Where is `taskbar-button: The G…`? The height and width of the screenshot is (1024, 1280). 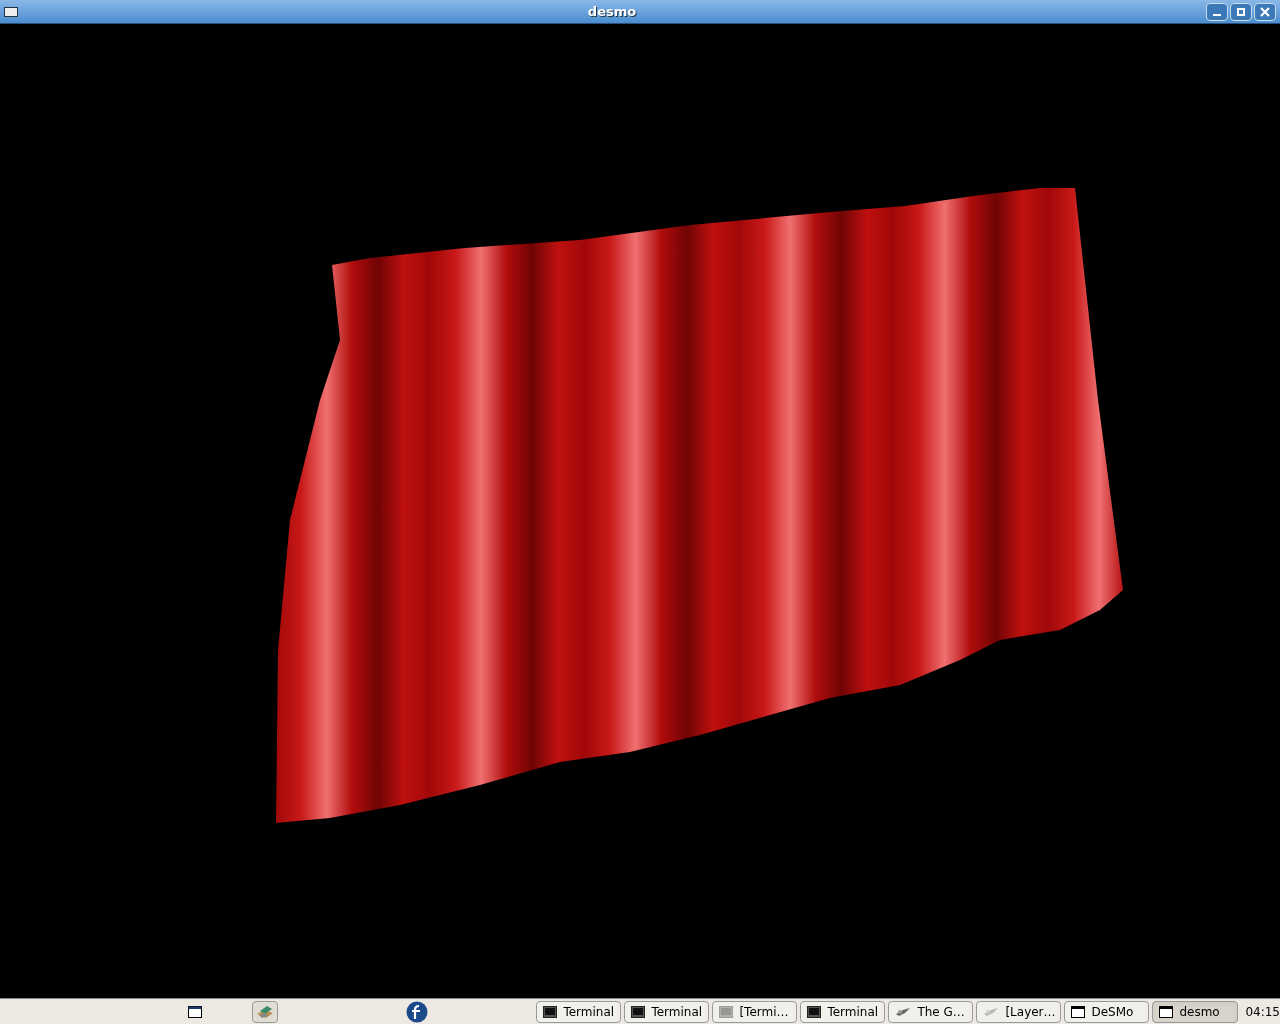
taskbar-button: The G… is located at coordinates (931, 1011).